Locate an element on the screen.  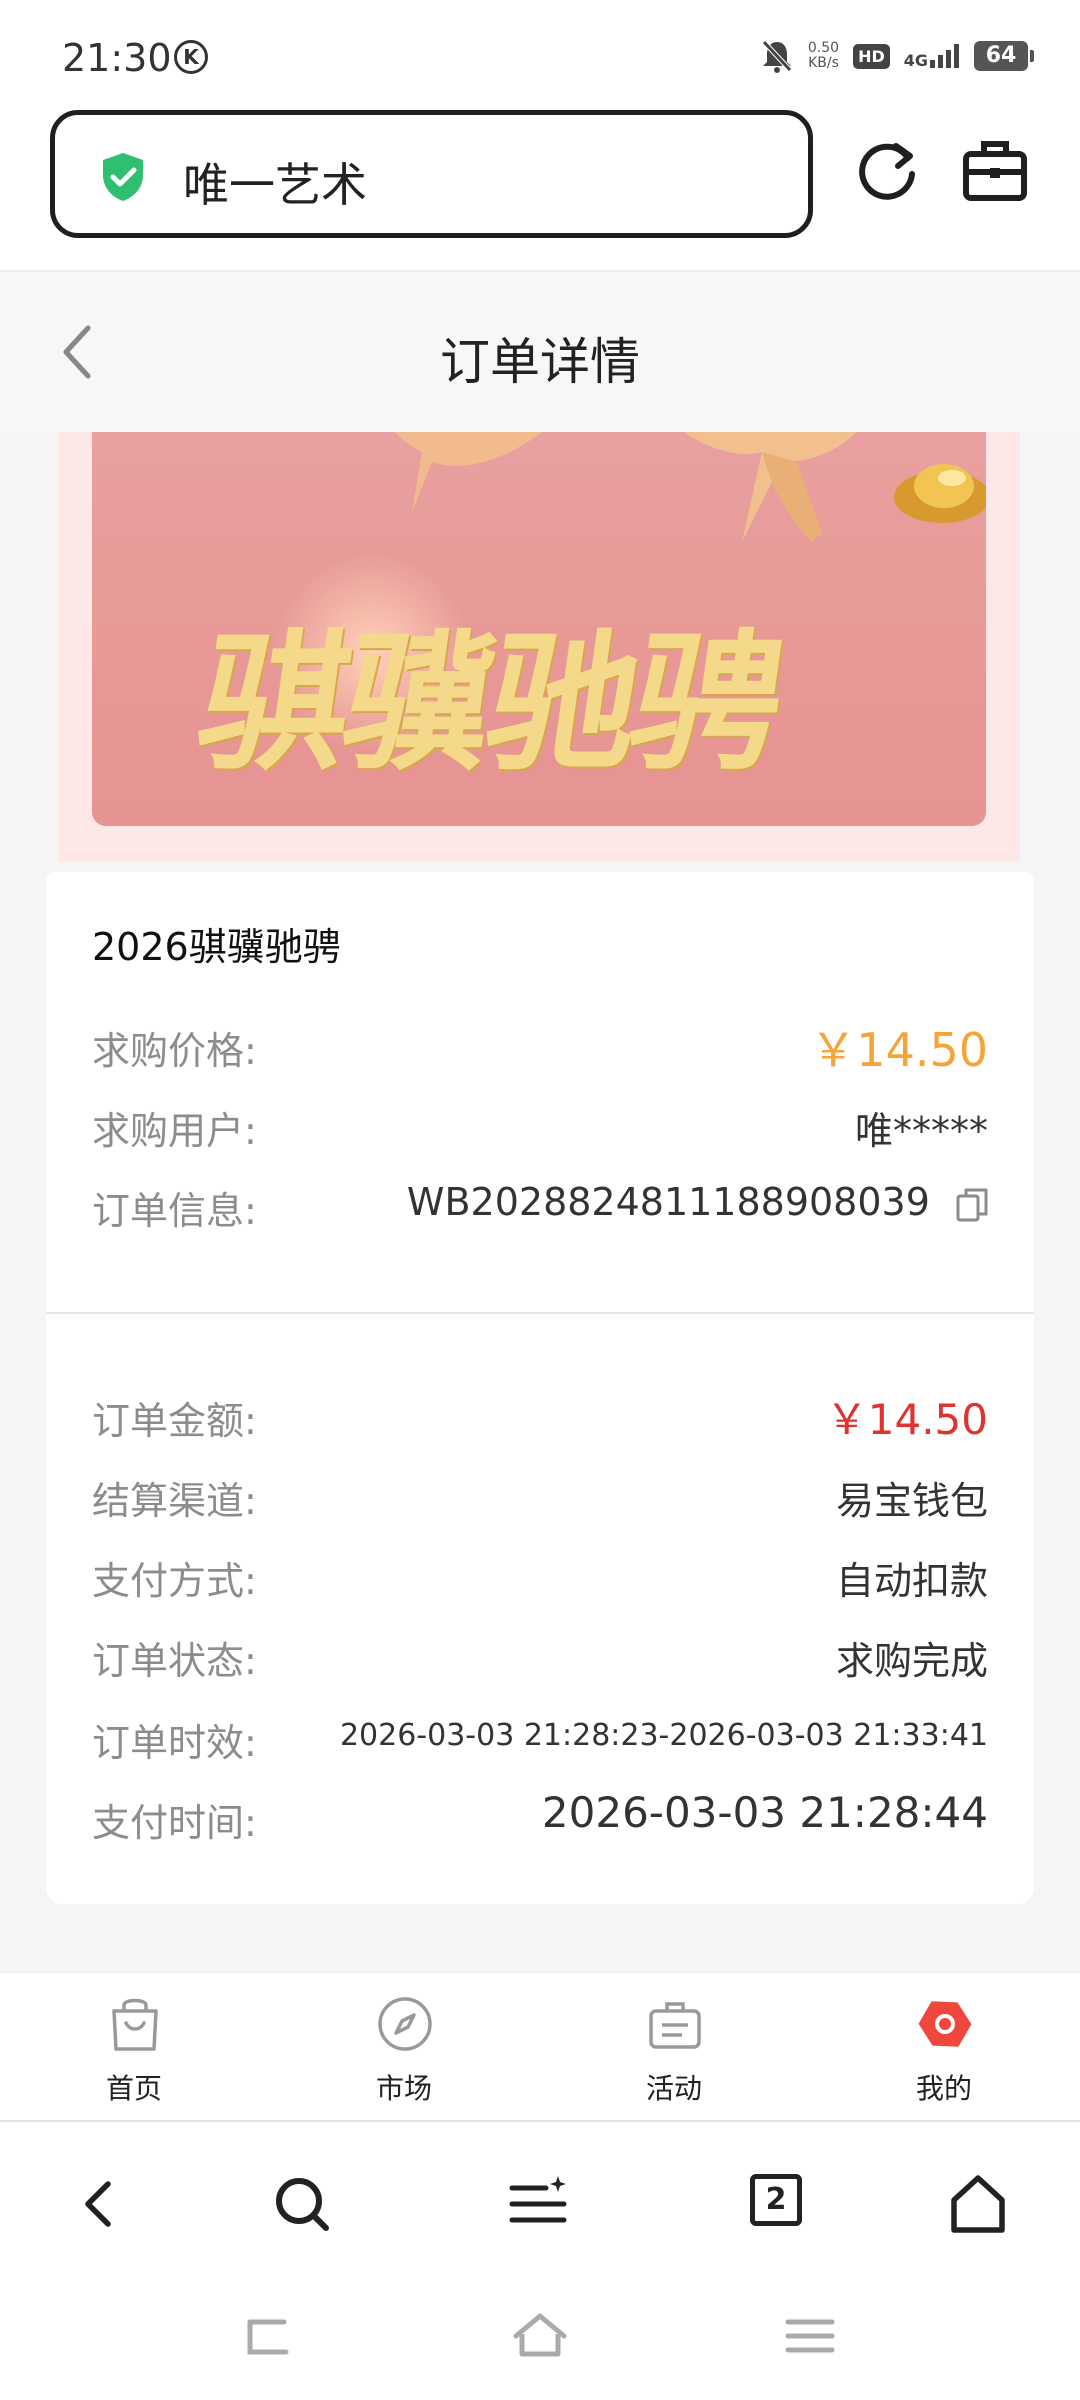
user-value: 唯***** is located at coordinates (921, 1131).